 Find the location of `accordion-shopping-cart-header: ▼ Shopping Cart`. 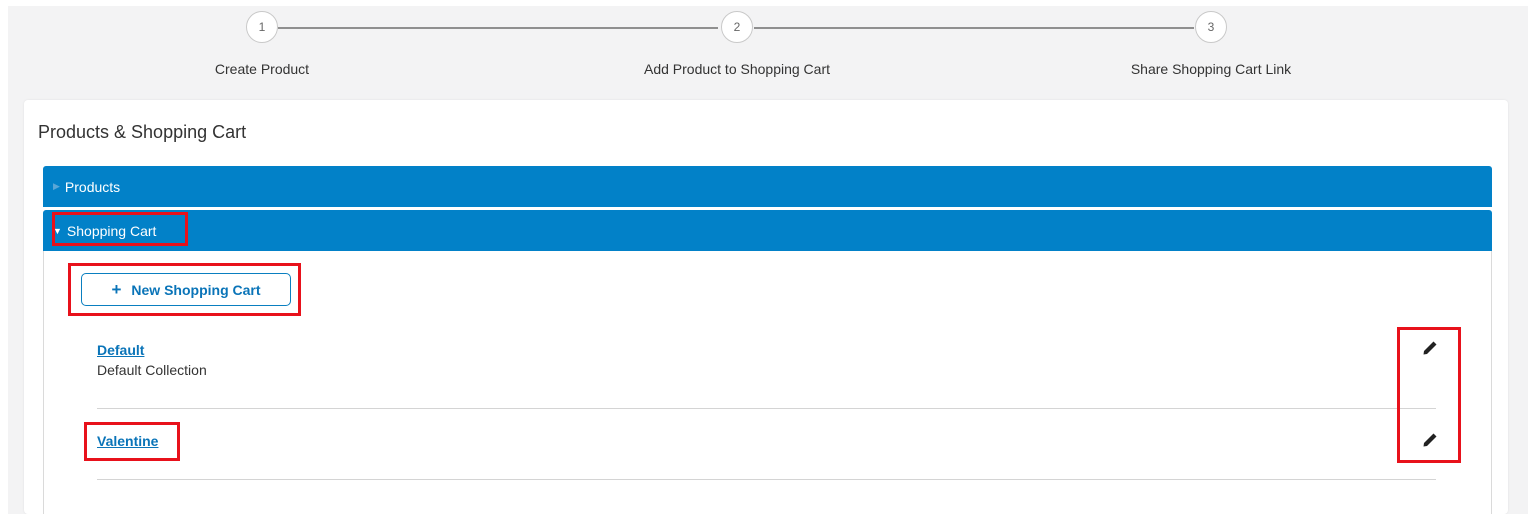

accordion-shopping-cart-header: ▼ Shopping Cart is located at coordinates (767, 230).